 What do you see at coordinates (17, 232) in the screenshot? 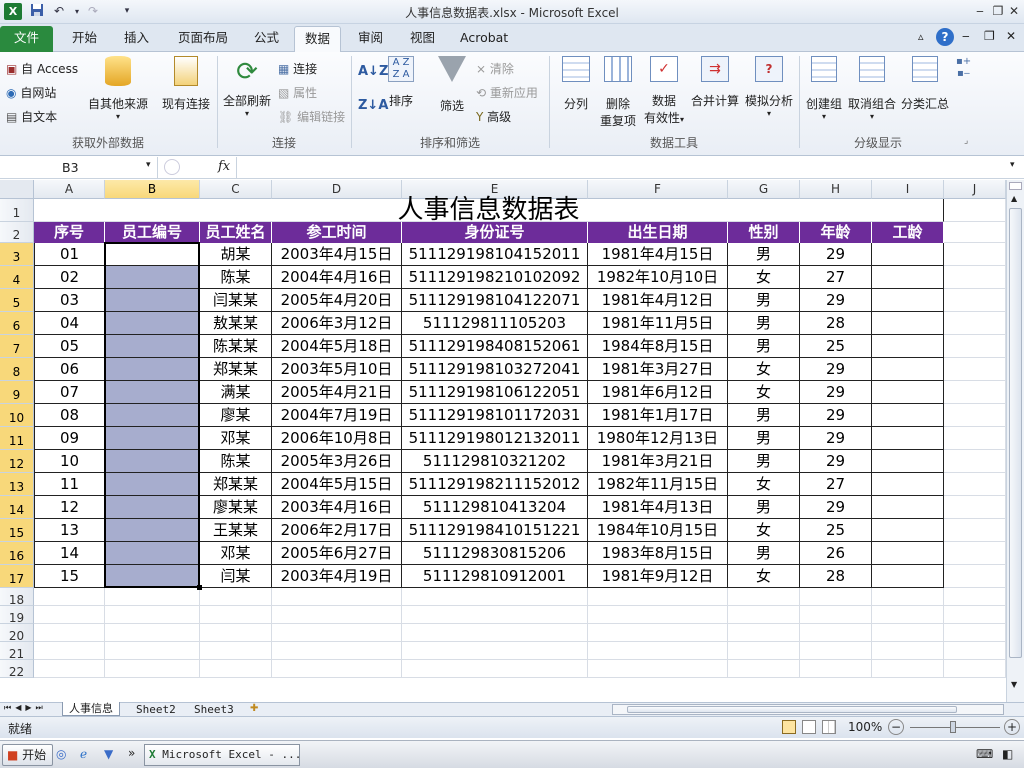
I see `row-header-2: 2` at bounding box center [17, 232].